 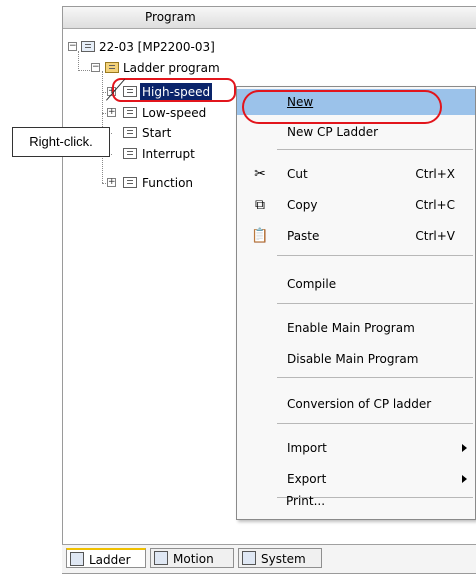 What do you see at coordinates (157, 47) in the screenshot?
I see `tree-root-label: 22-03 [MP2200-03]` at bounding box center [157, 47].